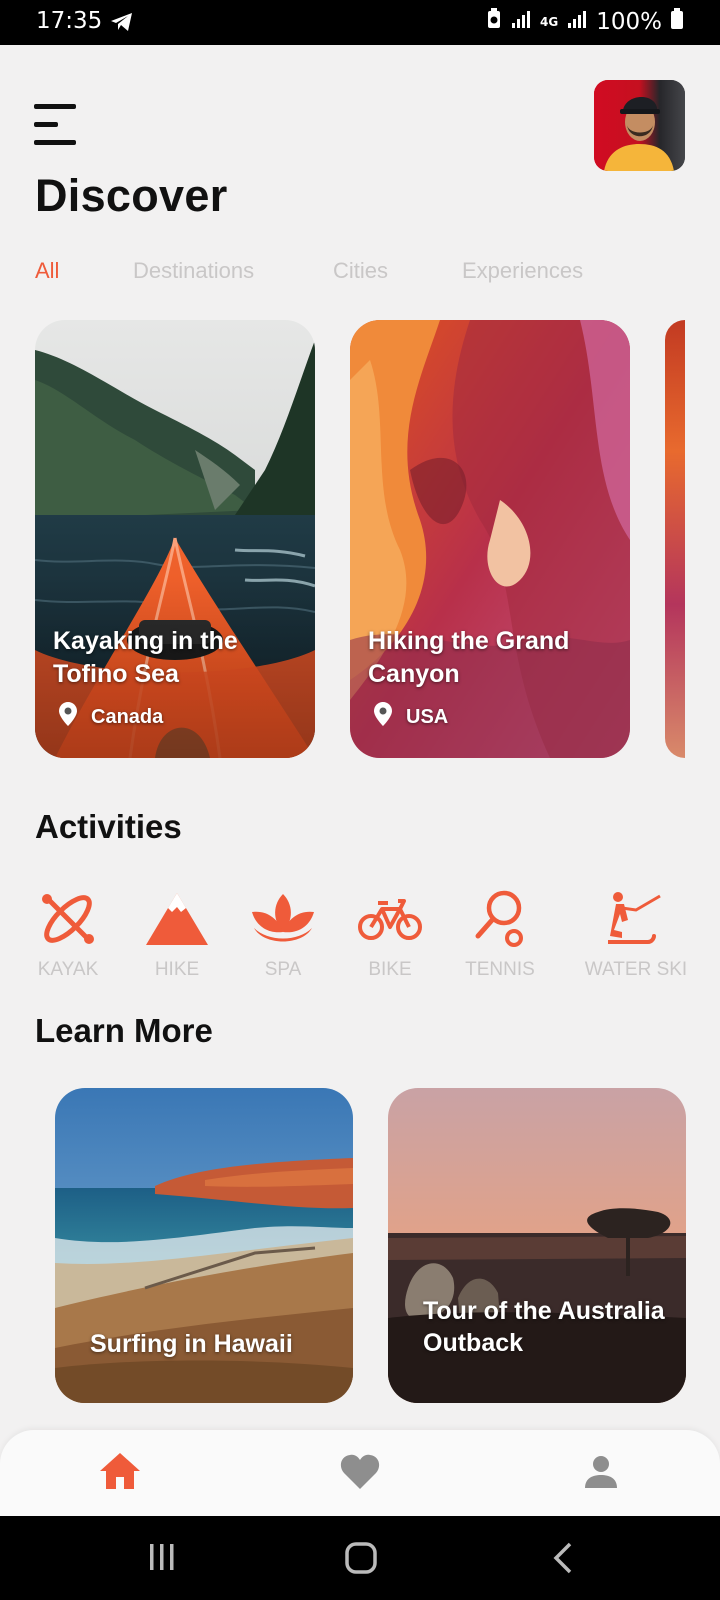 This screenshot has height=1600, width=720. Describe the element at coordinates (177, 969) in the screenshot. I see `activity-label: HIKE` at that location.